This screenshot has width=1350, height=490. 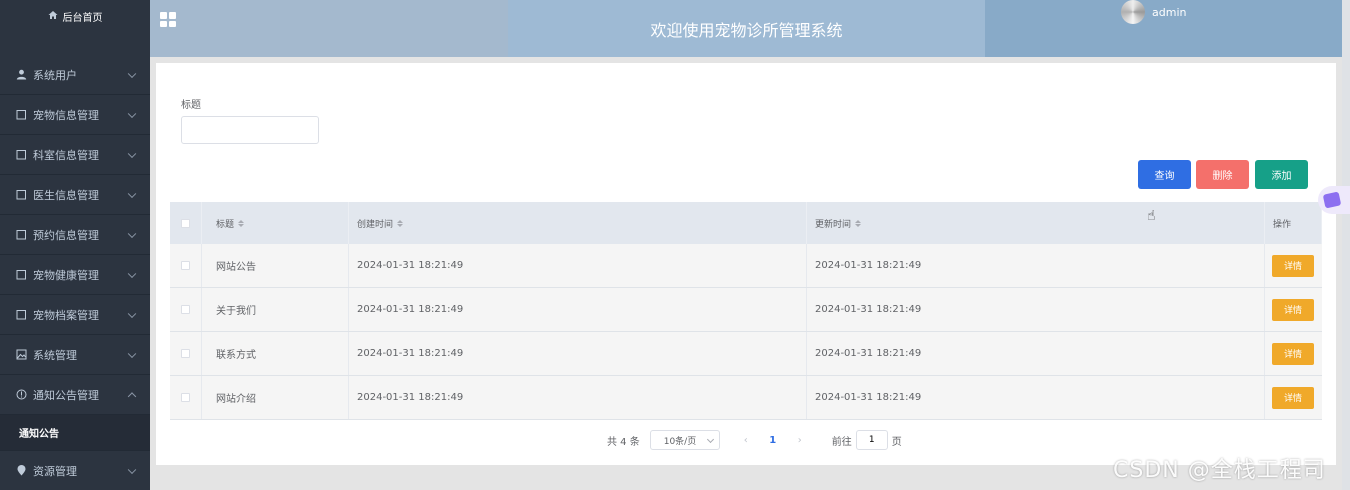 I want to click on sidebar-item-label: 宠物健康管理, so click(x=66, y=275).